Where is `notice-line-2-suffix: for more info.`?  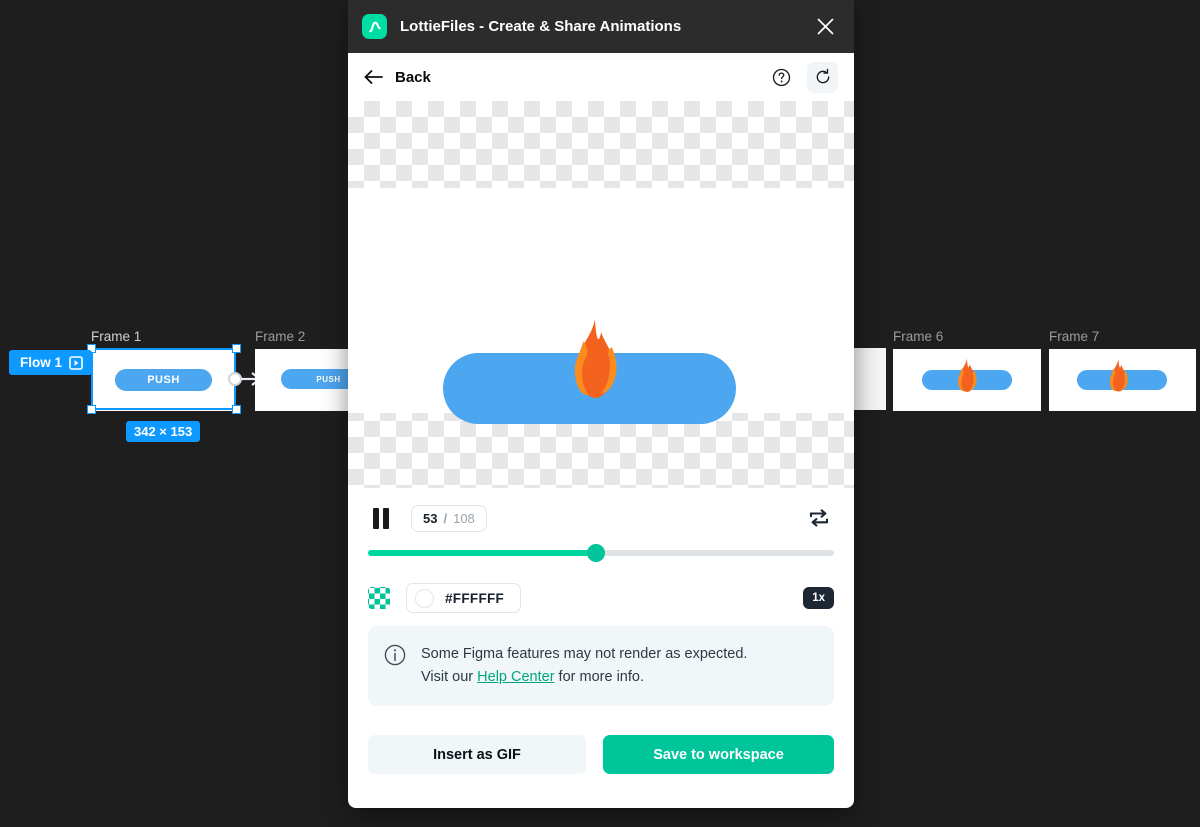 notice-line-2-suffix: for more info. is located at coordinates (599, 677).